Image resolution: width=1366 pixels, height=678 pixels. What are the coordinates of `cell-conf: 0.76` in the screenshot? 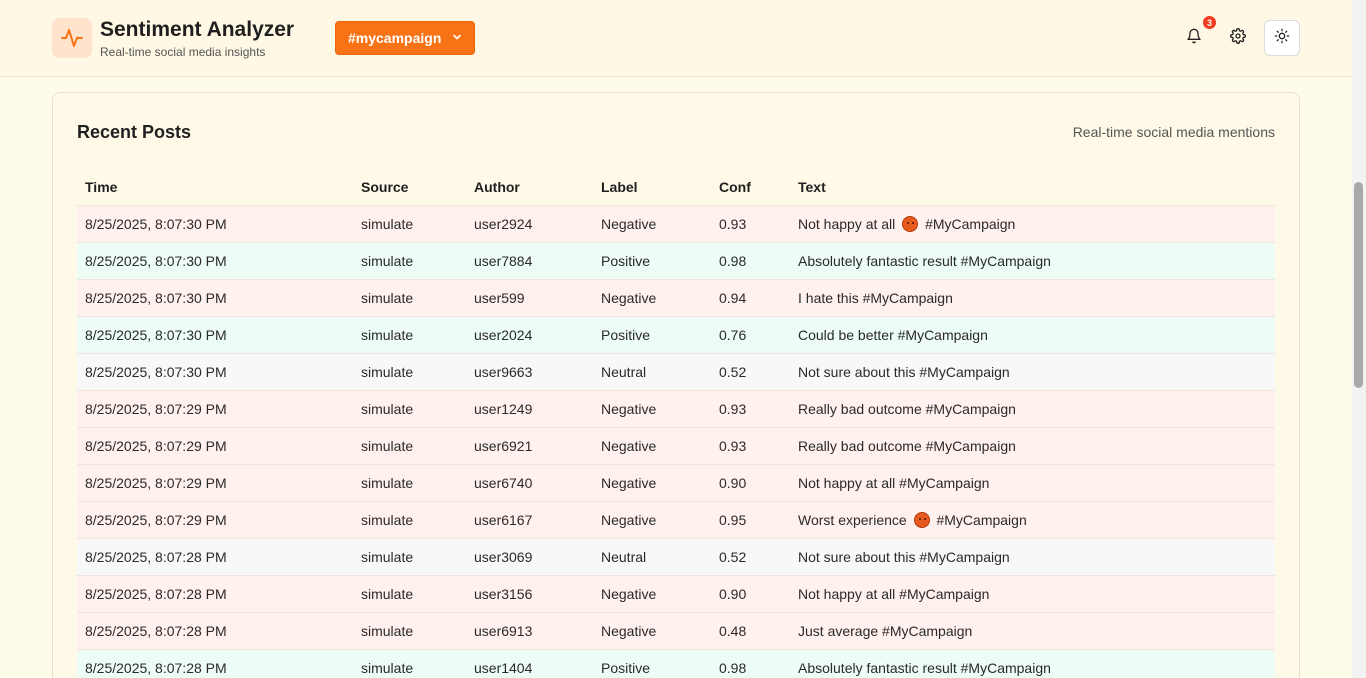 It's located at (750, 334).